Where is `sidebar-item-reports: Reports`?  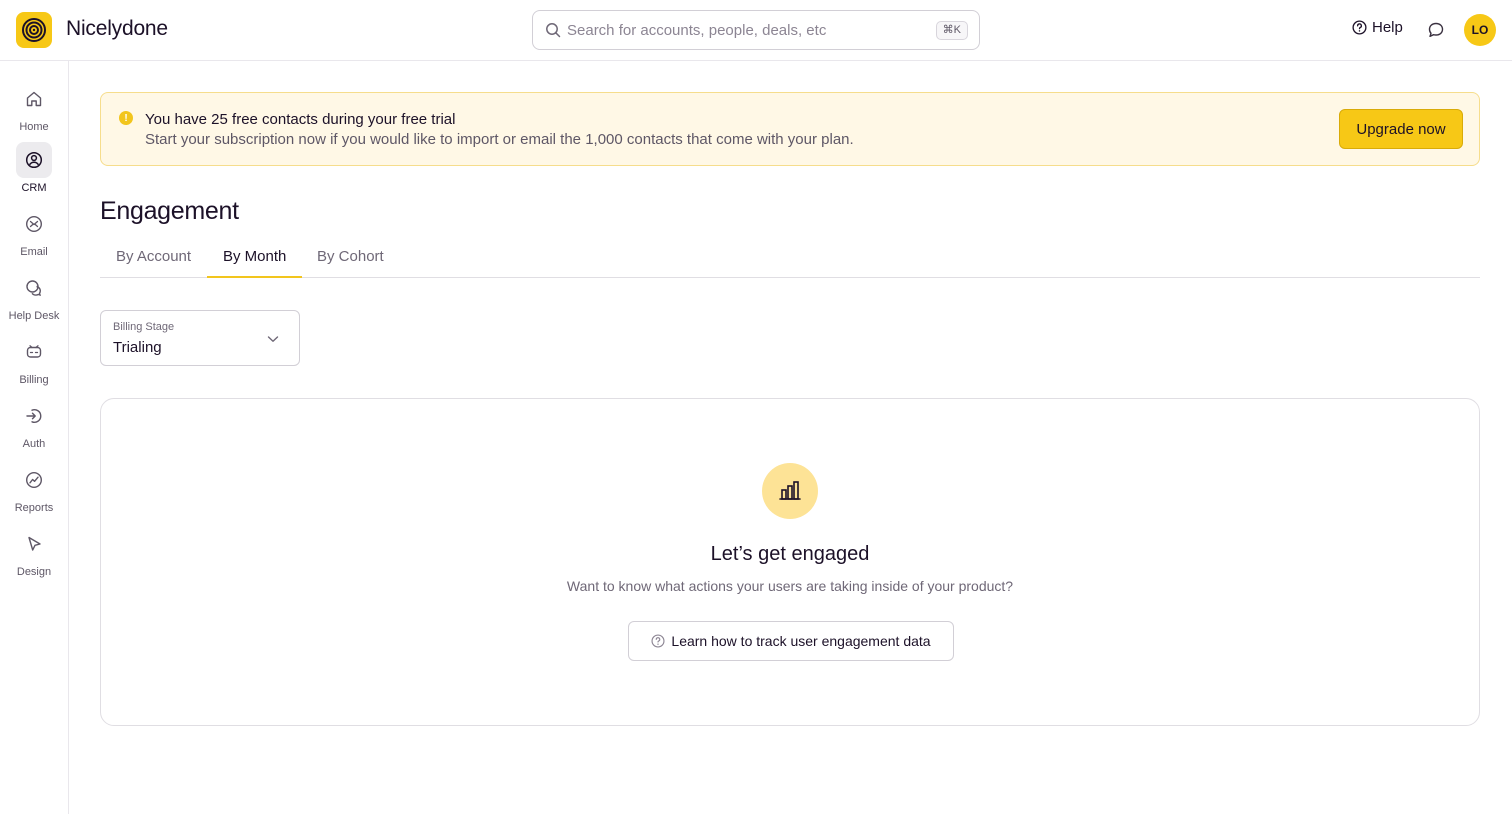 sidebar-item-reports: Reports is located at coordinates (34, 492).